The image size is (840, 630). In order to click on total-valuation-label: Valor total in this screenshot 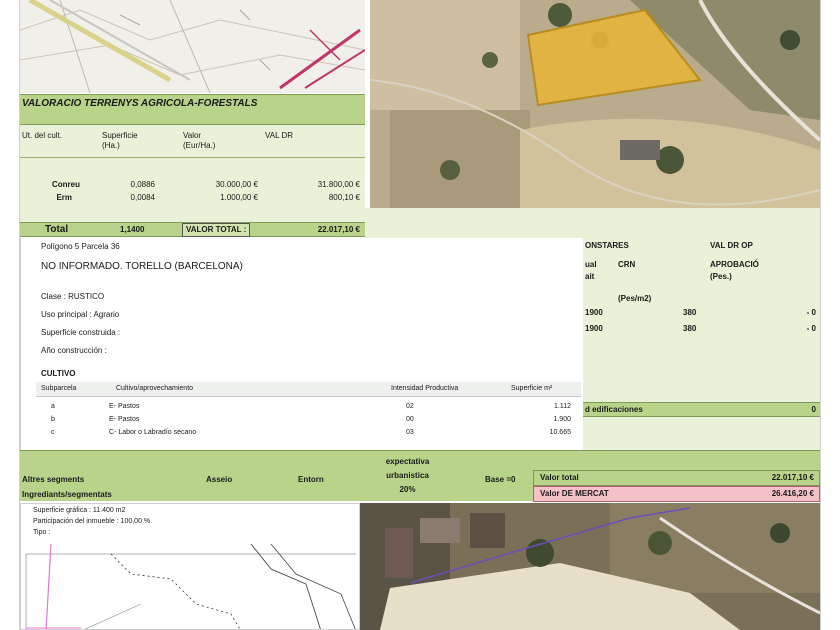, I will do `click(559, 477)`.